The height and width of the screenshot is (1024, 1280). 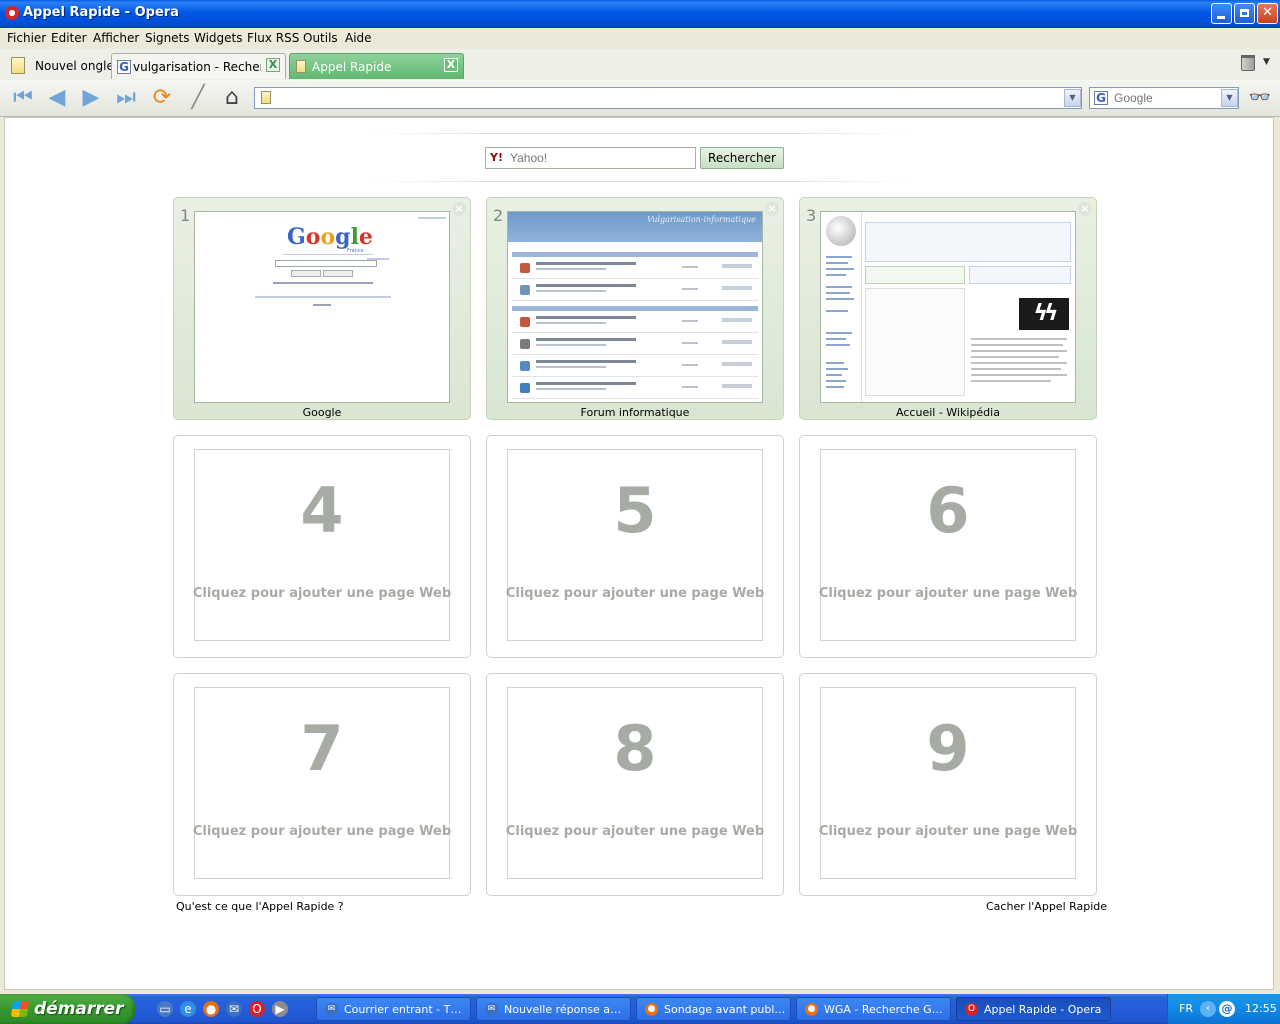 I want to click on firefox-icon: ●, so click(x=211, y=1009).